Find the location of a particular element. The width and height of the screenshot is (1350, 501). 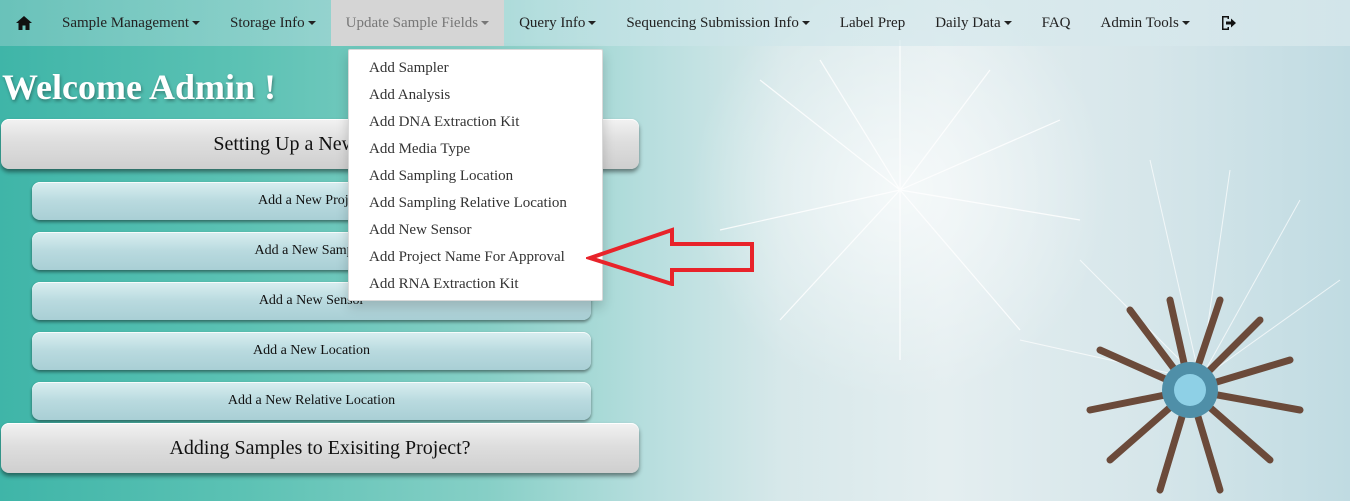

nav-admin-tools: Admin Tools is located at coordinates (1145, 23).